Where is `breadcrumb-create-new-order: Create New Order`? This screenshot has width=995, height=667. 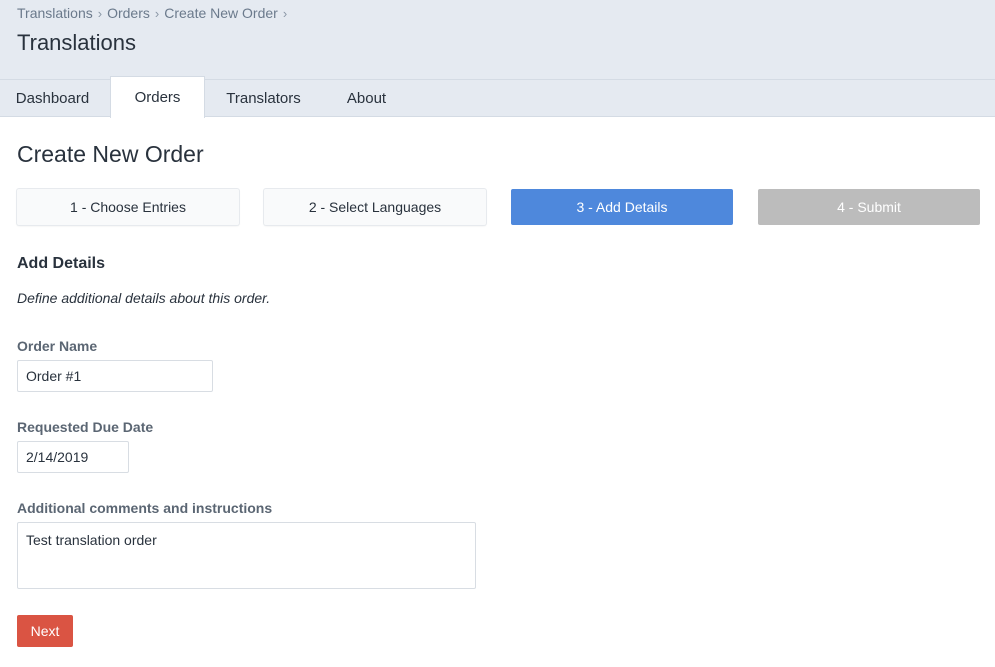
breadcrumb-create-new-order: Create New Order is located at coordinates (221, 13).